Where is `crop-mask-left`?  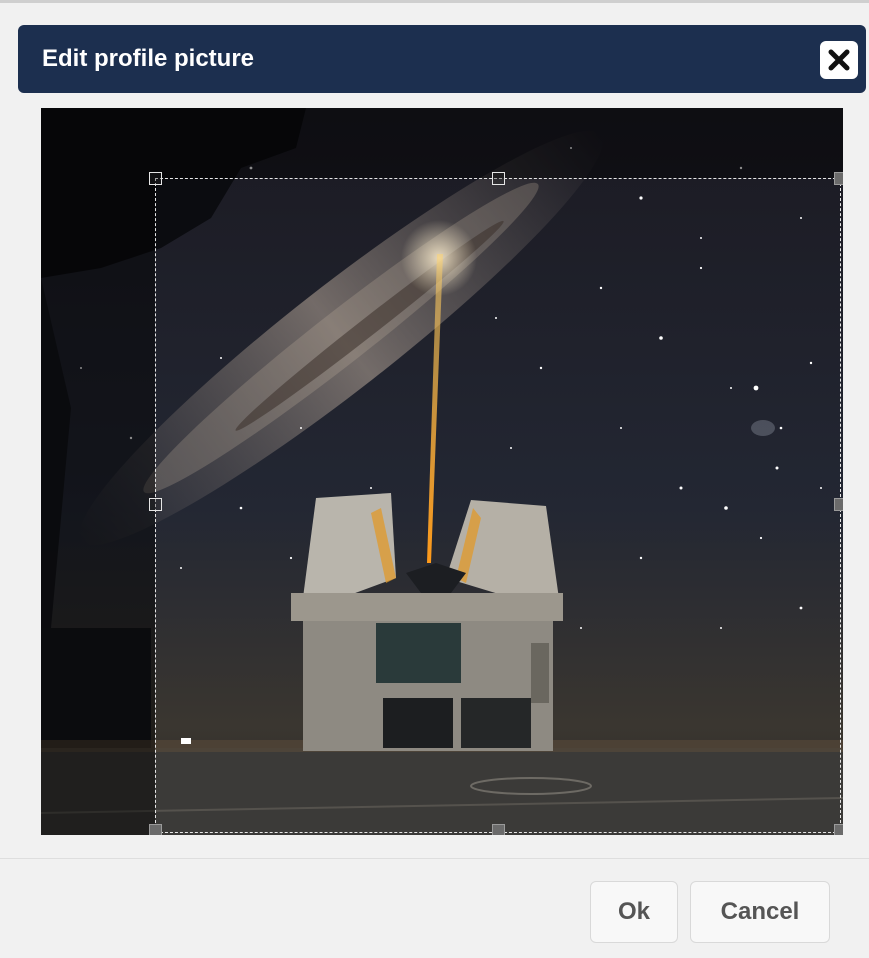 crop-mask-left is located at coordinates (98, 506).